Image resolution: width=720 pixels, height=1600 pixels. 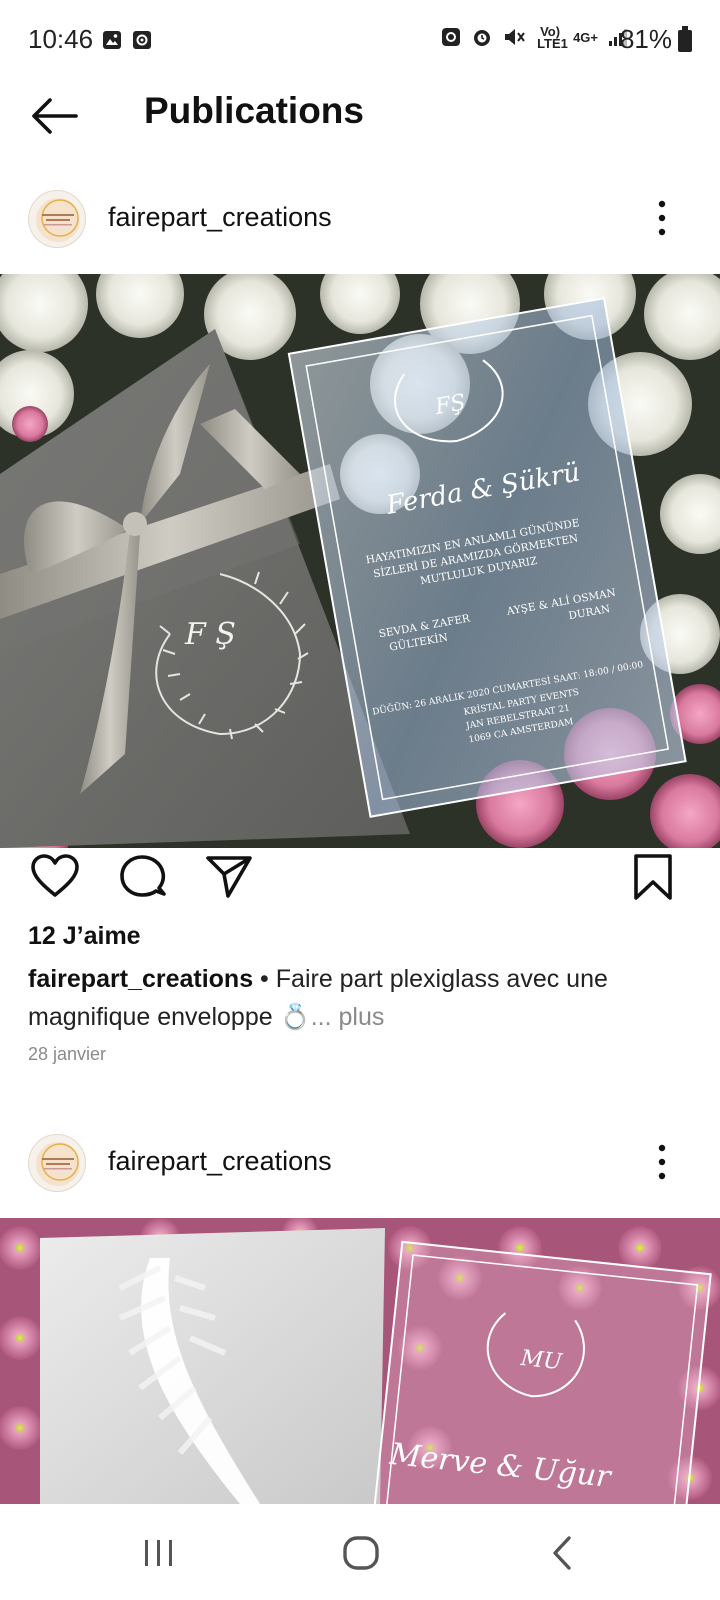 What do you see at coordinates (142, 40) in the screenshot?
I see `notification-app-icon` at bounding box center [142, 40].